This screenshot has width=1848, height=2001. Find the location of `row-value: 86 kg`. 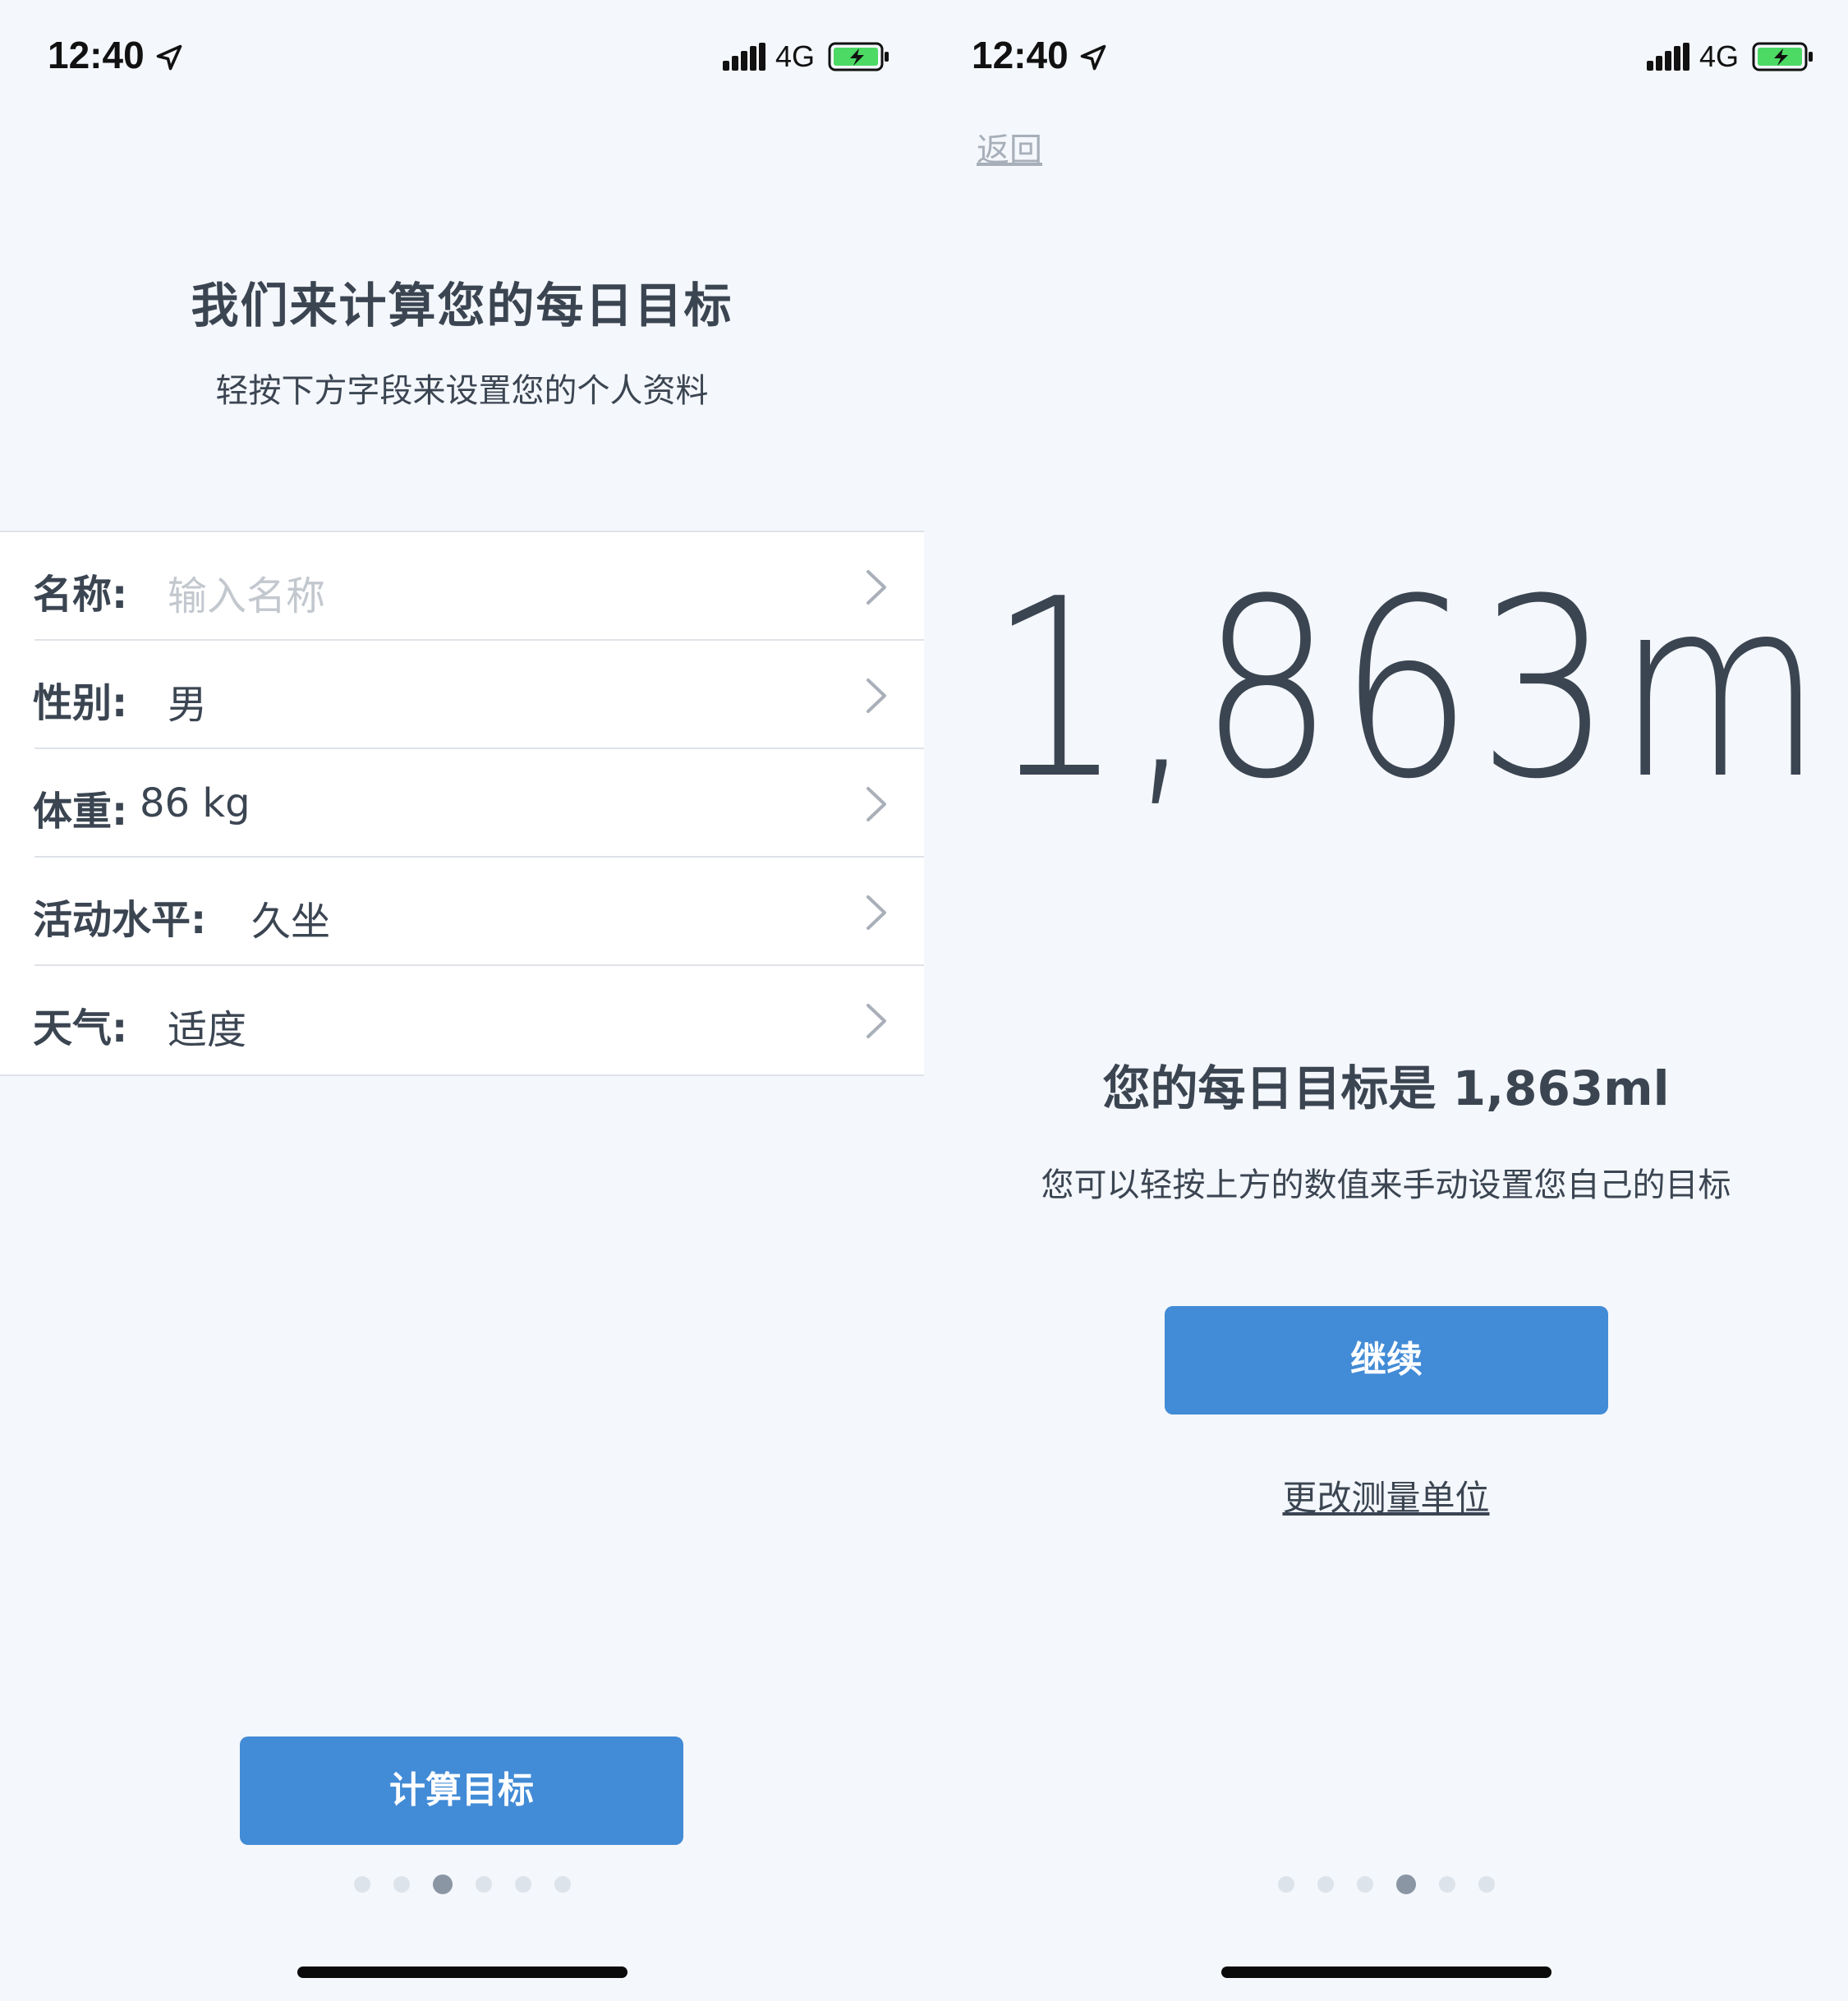

row-value: 86 kg is located at coordinates (195, 803).